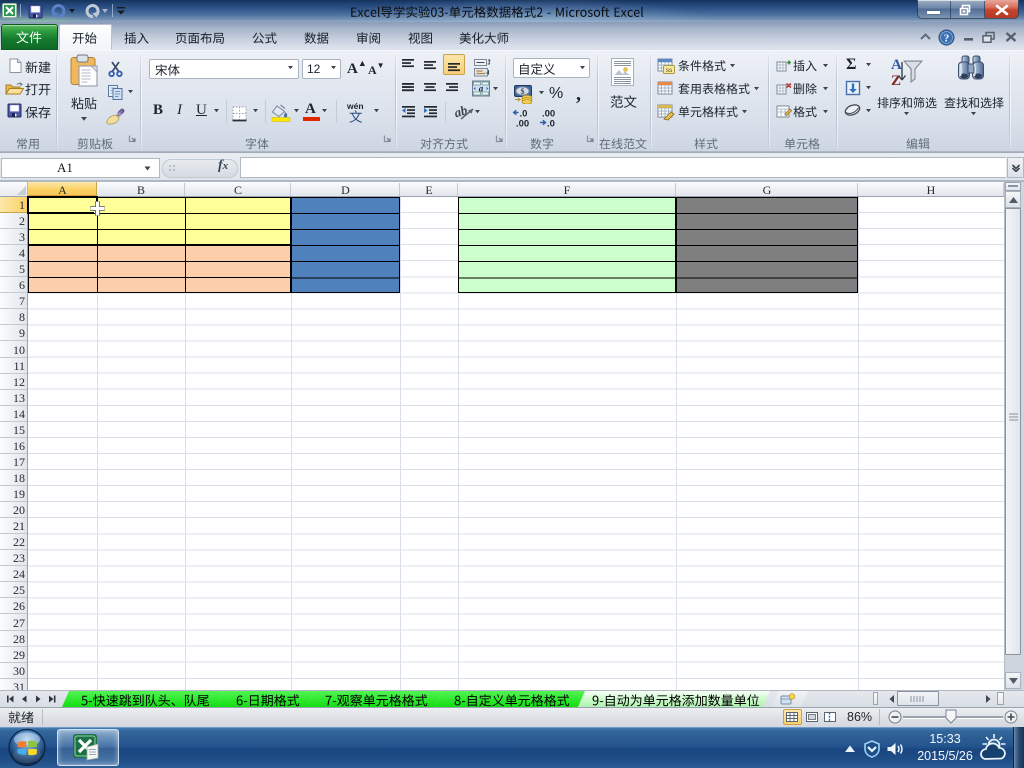 This screenshot has height=768, width=1024. I want to click on svg-text: a, so click(481, 89).